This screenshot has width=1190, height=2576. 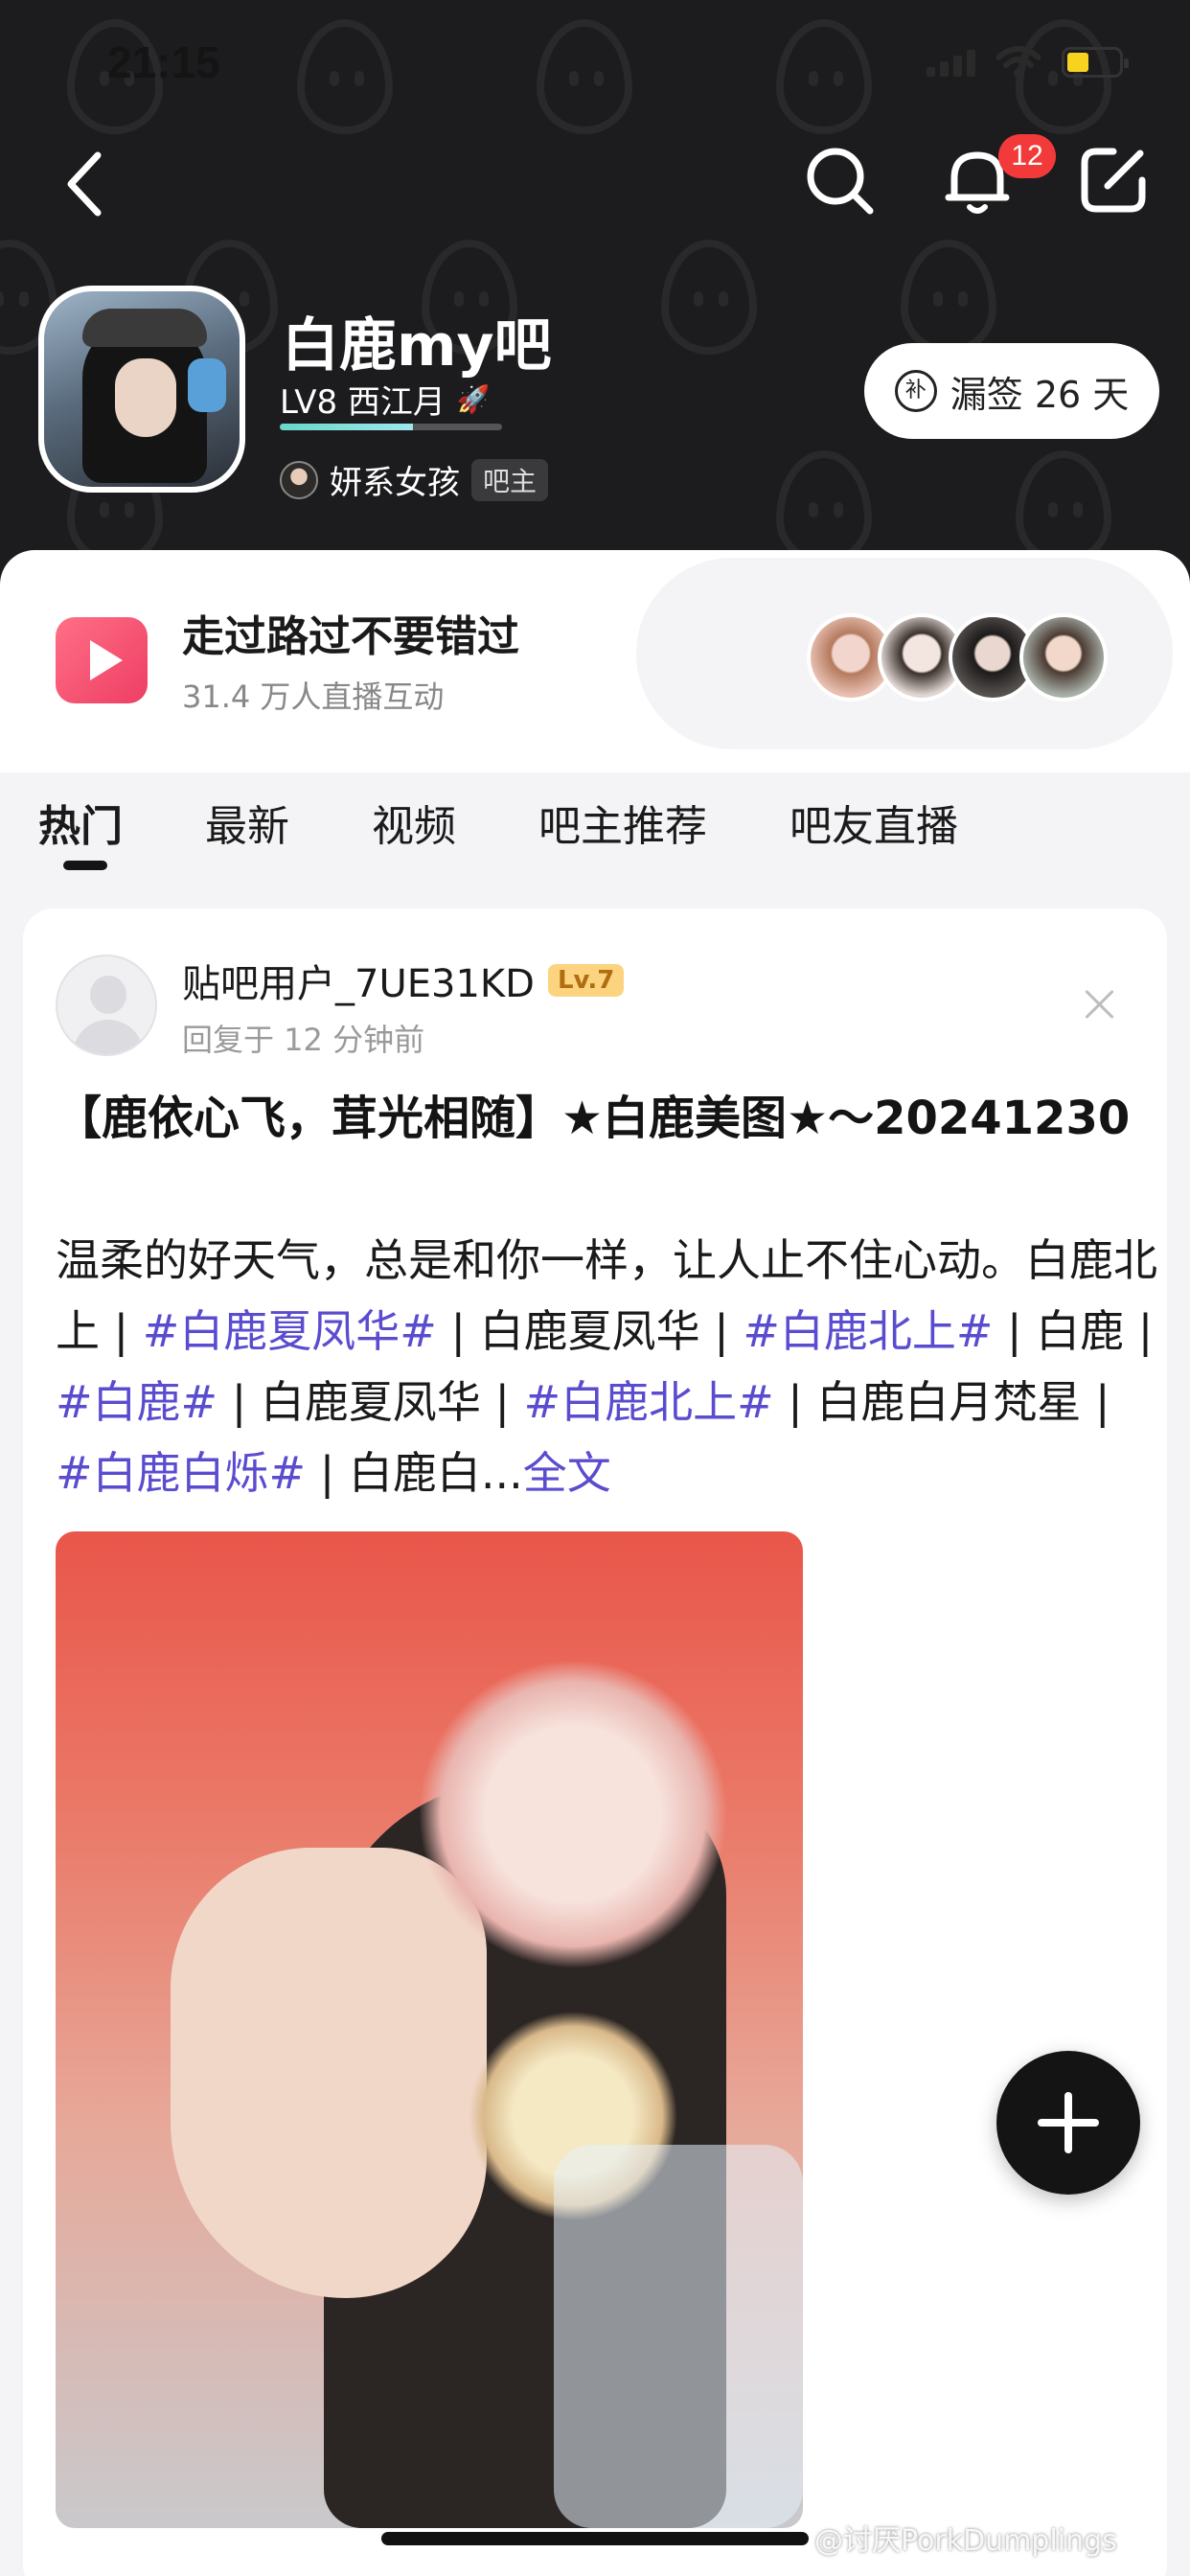 I want to click on hashtag-link: #白鹿#, so click(x=136, y=1402).